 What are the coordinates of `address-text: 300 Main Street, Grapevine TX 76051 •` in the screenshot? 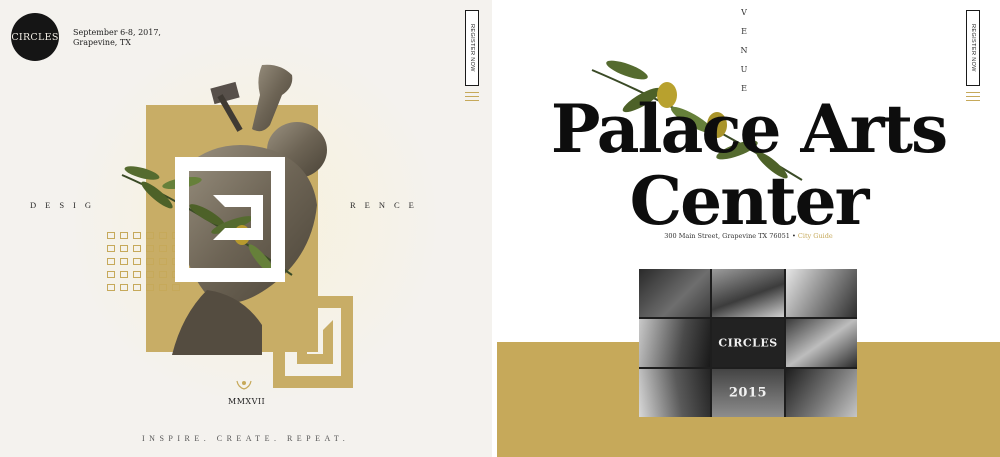 It's located at (730, 236).